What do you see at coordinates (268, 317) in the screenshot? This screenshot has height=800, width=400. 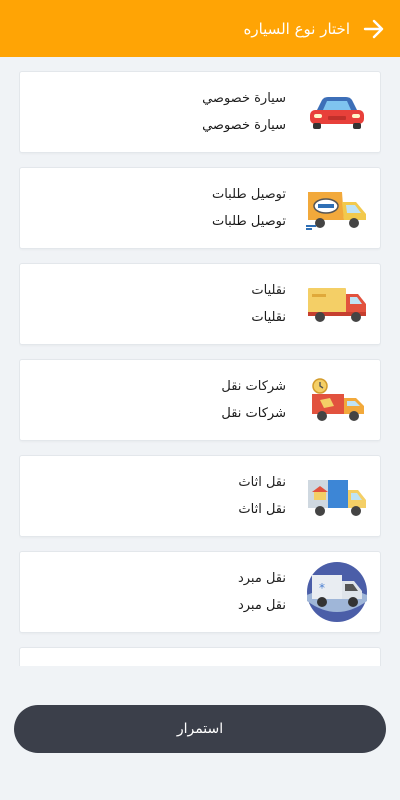 I see `vehicle-subtitle: نقليات` at bounding box center [268, 317].